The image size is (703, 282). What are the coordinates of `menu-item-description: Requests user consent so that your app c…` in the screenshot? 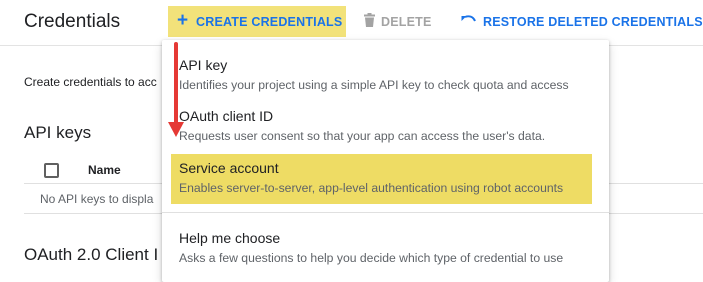 It's located at (362, 136).